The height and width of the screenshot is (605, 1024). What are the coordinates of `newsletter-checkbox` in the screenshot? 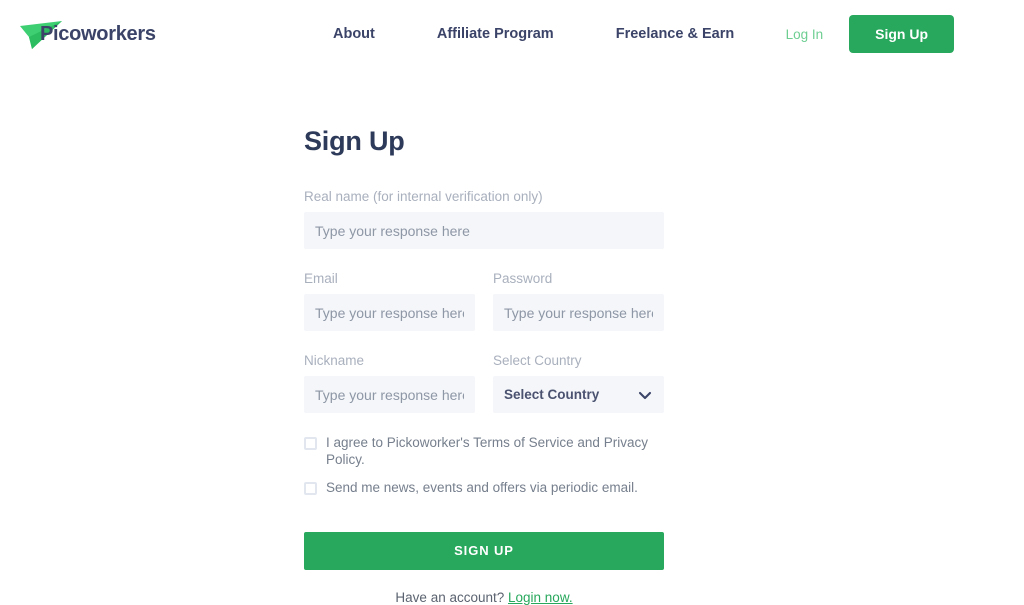 It's located at (310, 488).